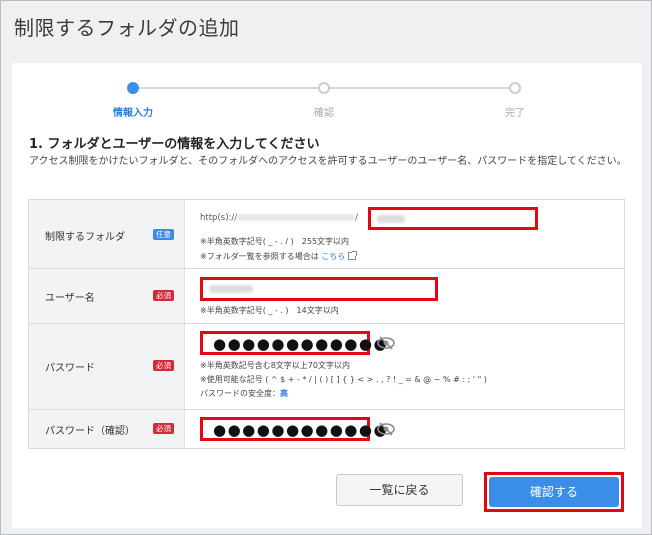  I want to click on step-dot-complete, so click(515, 88).